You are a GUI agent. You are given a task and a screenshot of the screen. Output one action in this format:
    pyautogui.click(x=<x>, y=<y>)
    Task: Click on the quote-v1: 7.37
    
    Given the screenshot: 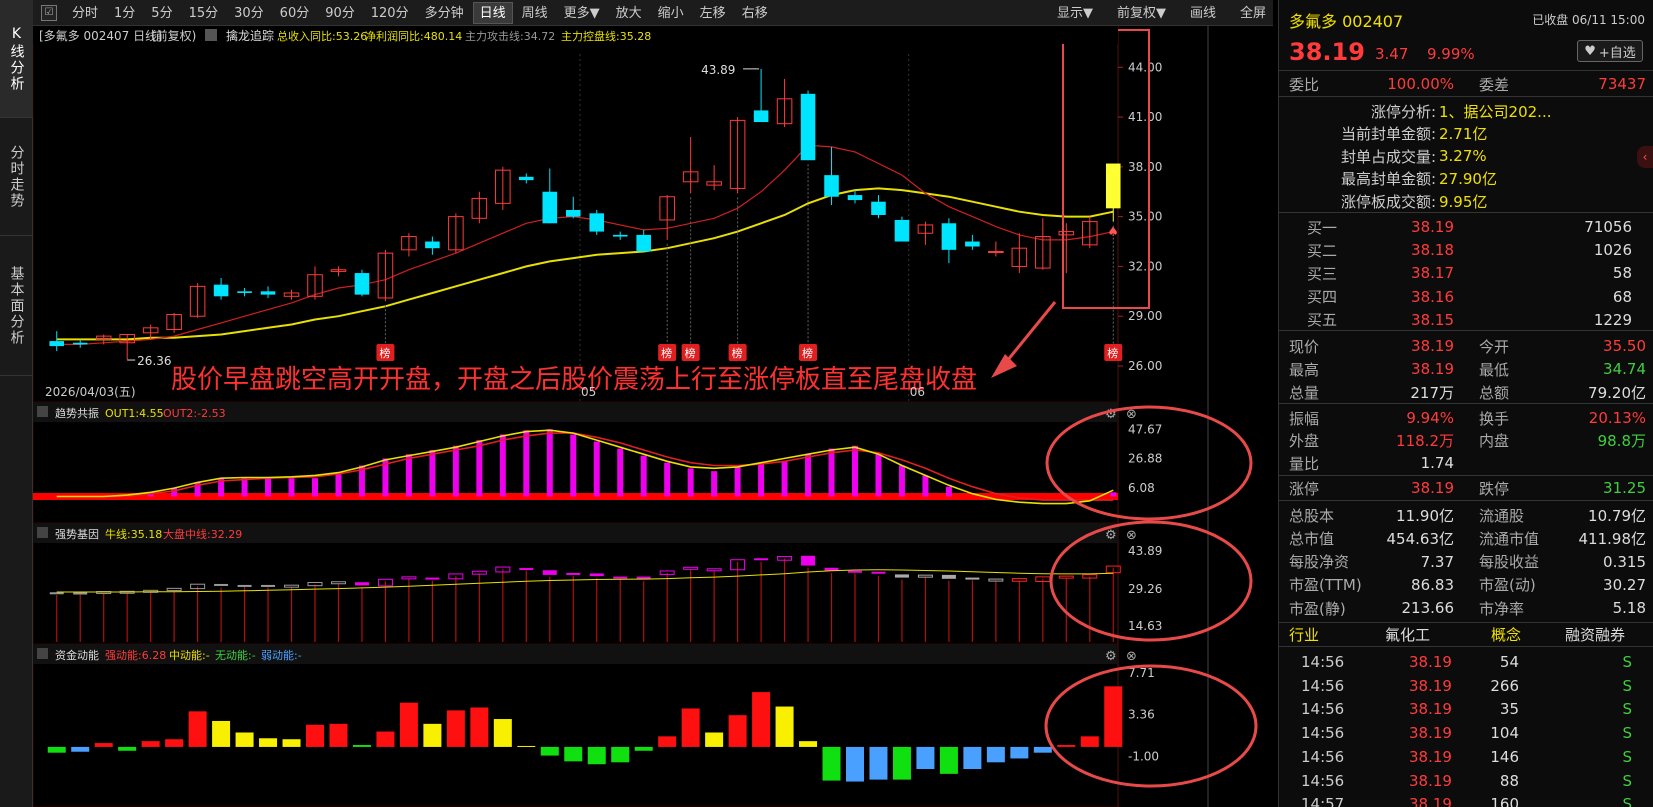 What is the action you would take?
    pyautogui.click(x=1437, y=561)
    